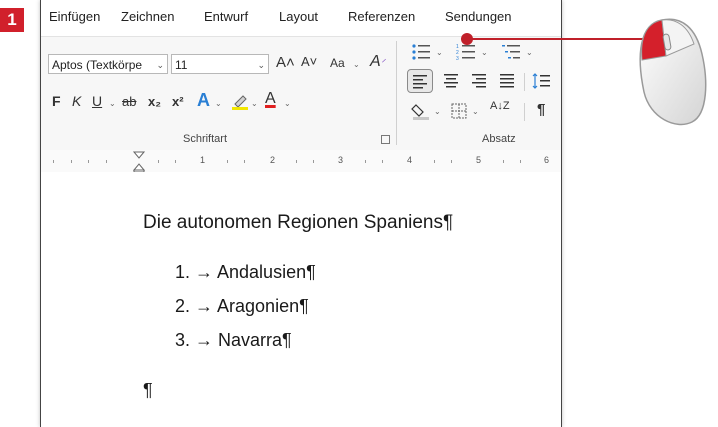 Image resolution: width=718 pixels, height=427 pixels. Describe the element at coordinates (377, 62) in the screenshot. I see `clear-formatting-icon: Aᐟ` at that location.